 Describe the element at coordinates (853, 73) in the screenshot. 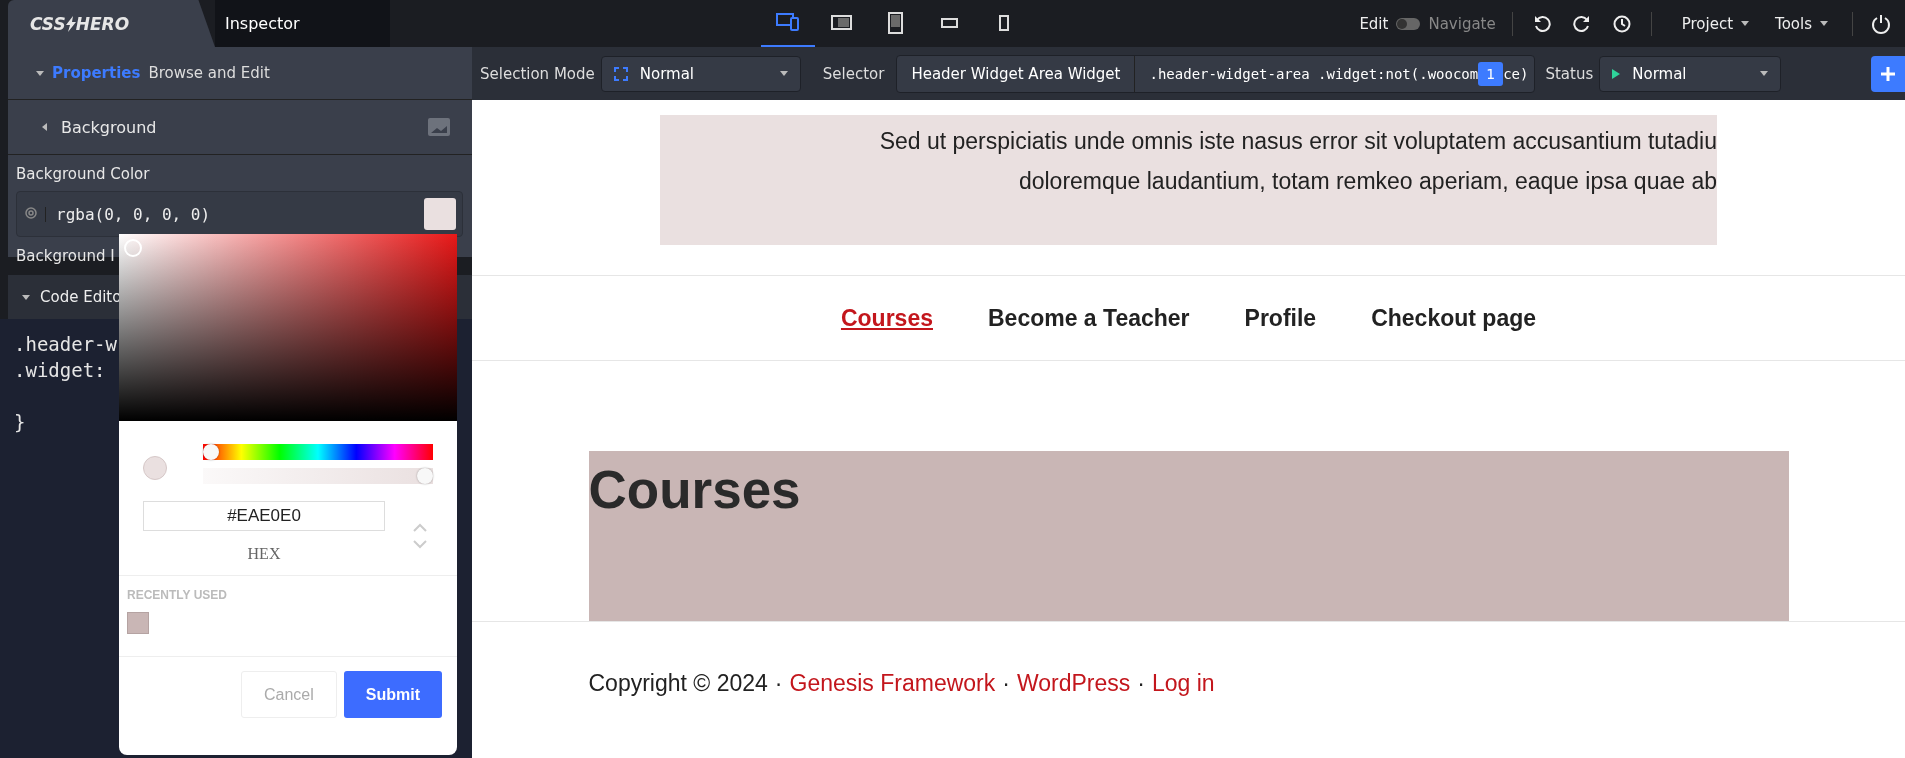

I see `selector-label: Selector` at that location.